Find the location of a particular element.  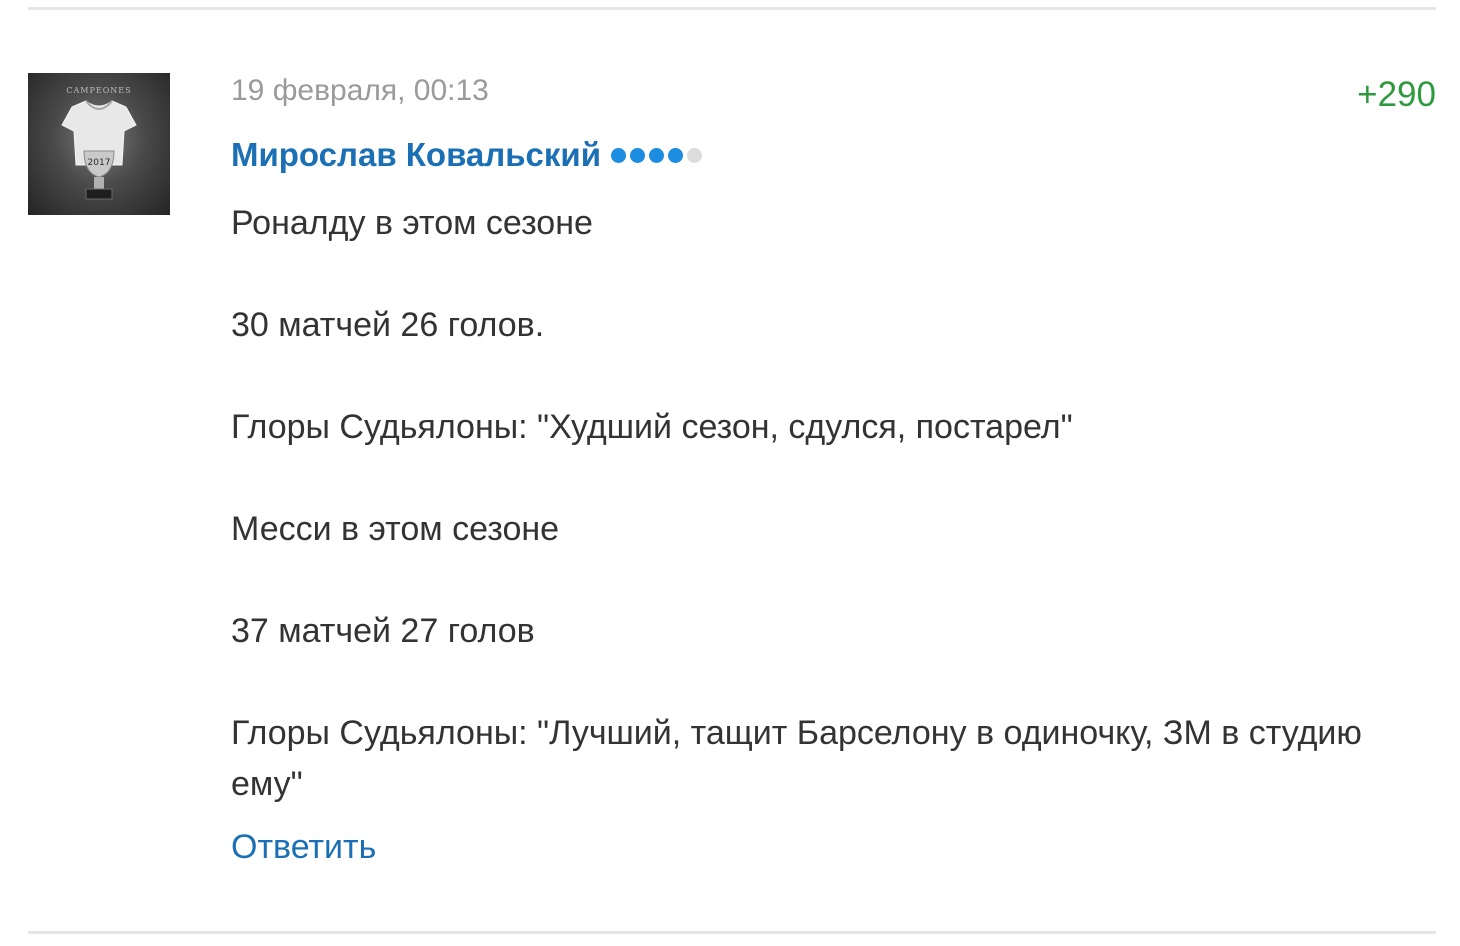

user-avatar: CAMPEONES 2017 is located at coordinates (99, 144).